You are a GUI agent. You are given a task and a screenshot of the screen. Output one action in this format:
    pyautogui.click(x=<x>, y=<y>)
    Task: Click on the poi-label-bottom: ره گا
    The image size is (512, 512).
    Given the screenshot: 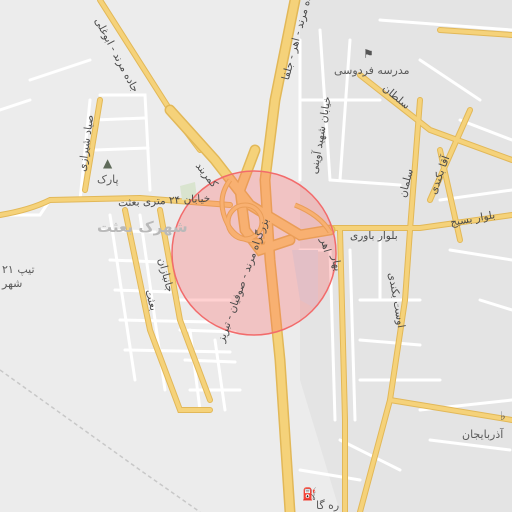 What is the action you would take?
    pyautogui.click(x=328, y=505)
    